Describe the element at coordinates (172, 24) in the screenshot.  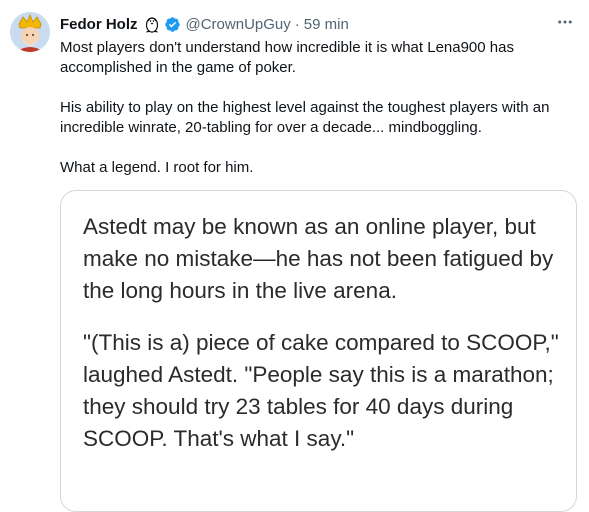
I see `verified-badge-icon` at that location.